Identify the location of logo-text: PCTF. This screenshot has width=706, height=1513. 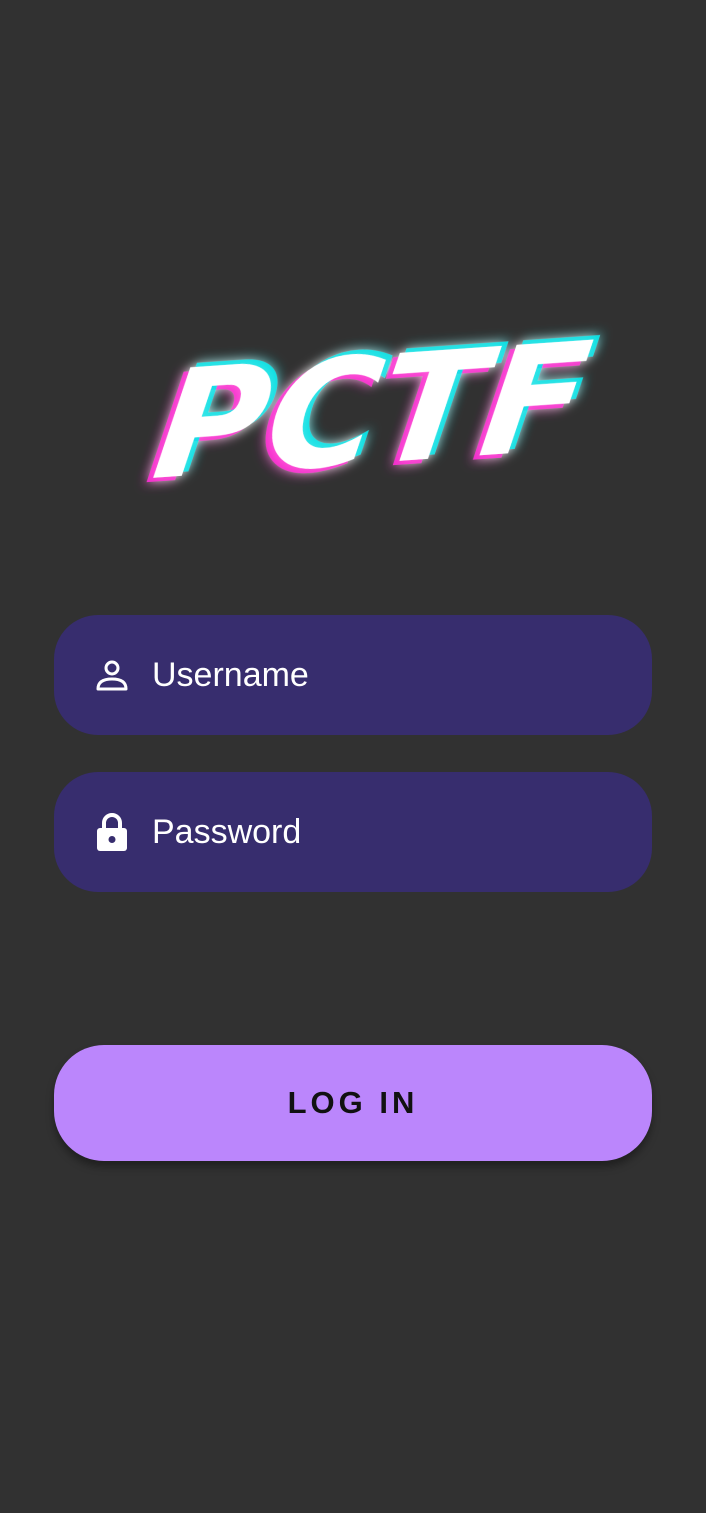
(372, 411).